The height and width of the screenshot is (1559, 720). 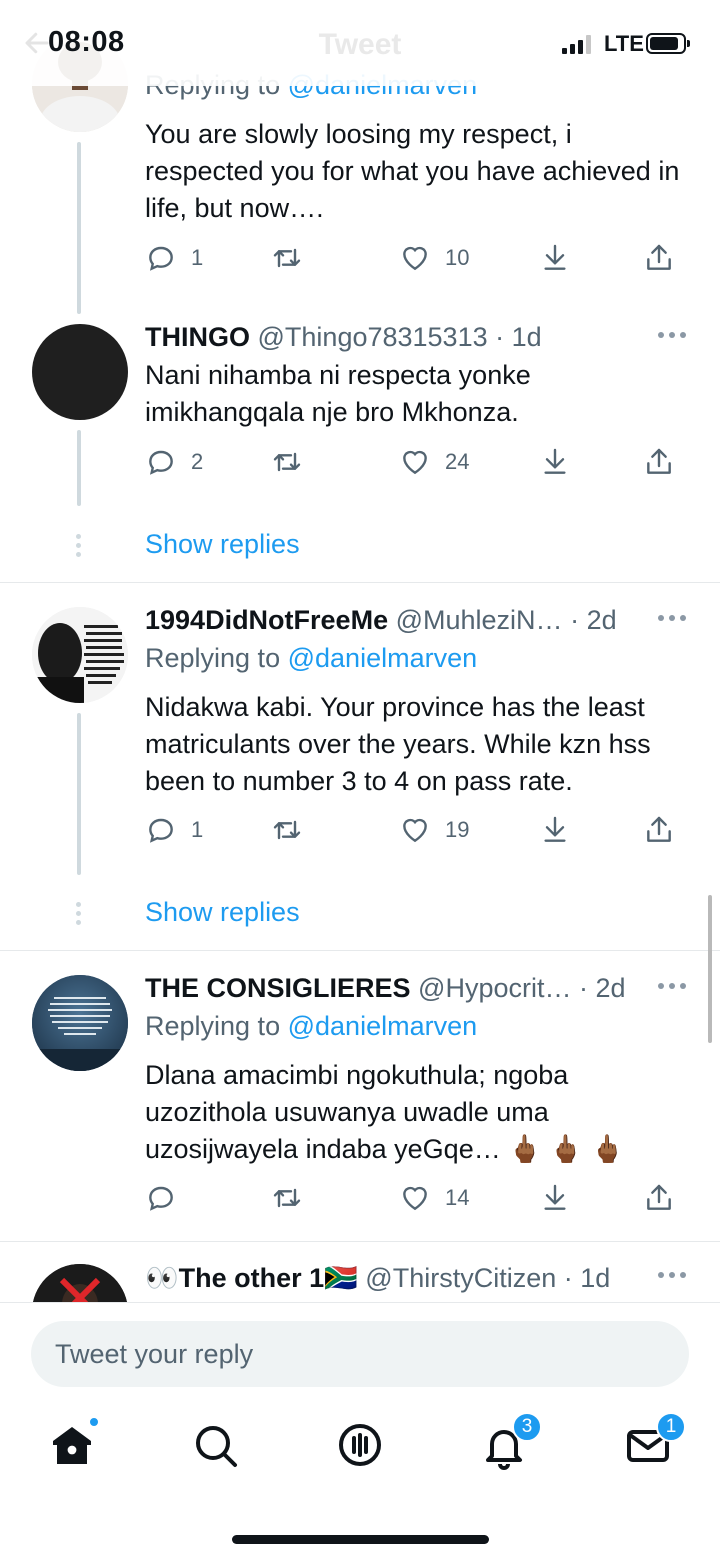 What do you see at coordinates (527, 1427) in the screenshot?
I see `notifications-badge: 3` at bounding box center [527, 1427].